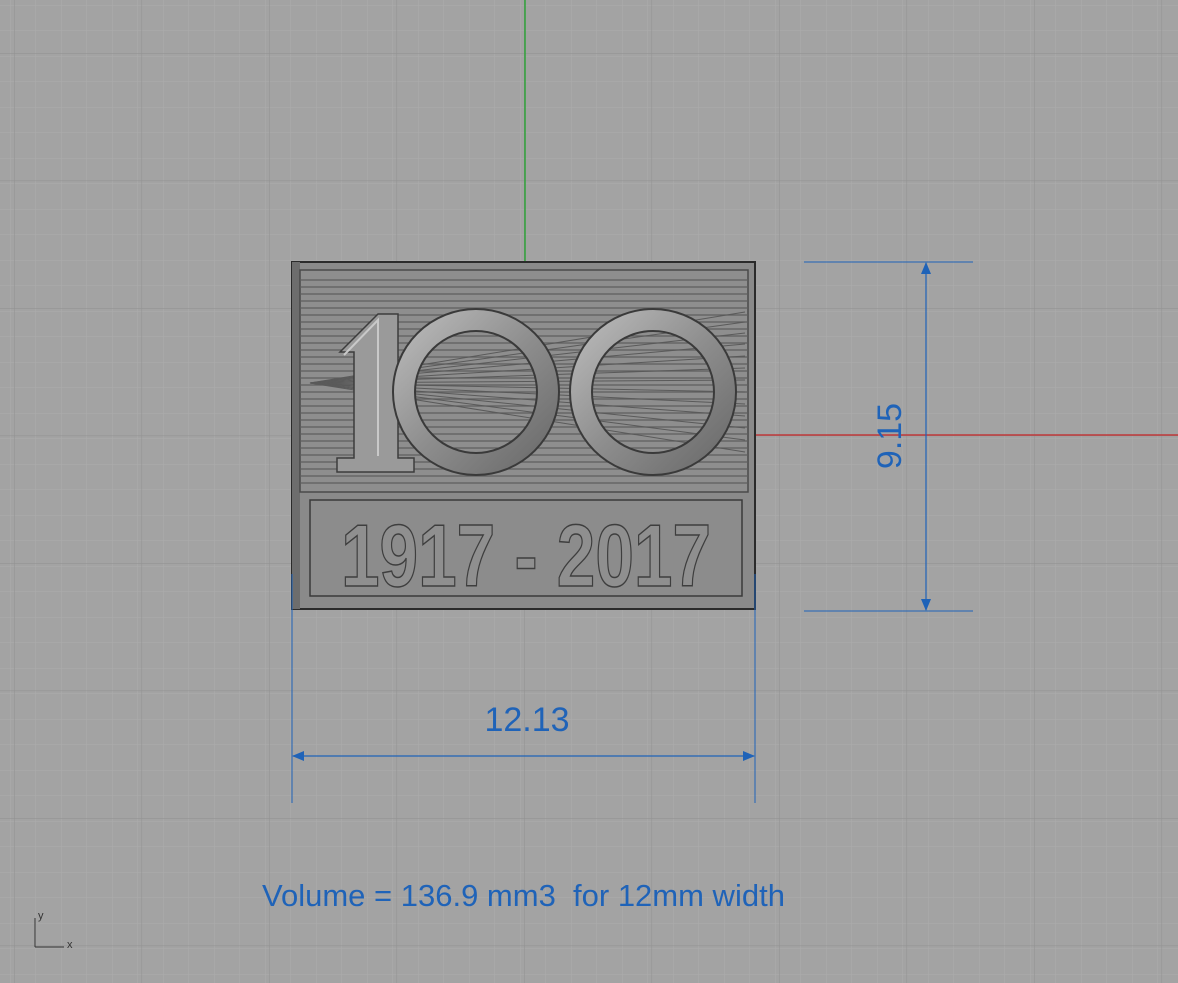 This screenshot has height=983, width=1178. I want to click on width-dimension-value: 12.13, so click(526, 720).